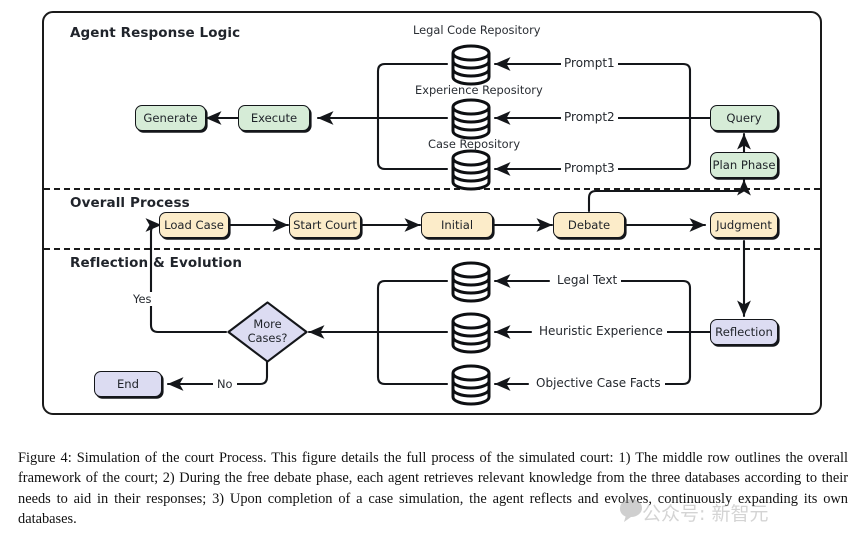 This screenshot has width=865, height=538. I want to click on heuristic-experience-database-icon, so click(471, 335).